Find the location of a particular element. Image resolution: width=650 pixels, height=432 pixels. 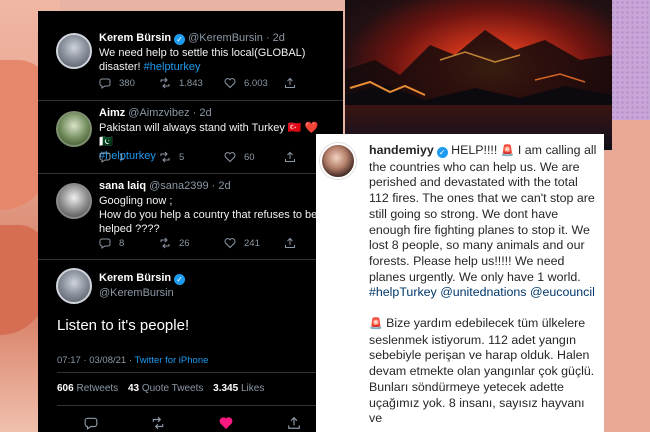

reply-button: 8 is located at coordinates (129, 243).